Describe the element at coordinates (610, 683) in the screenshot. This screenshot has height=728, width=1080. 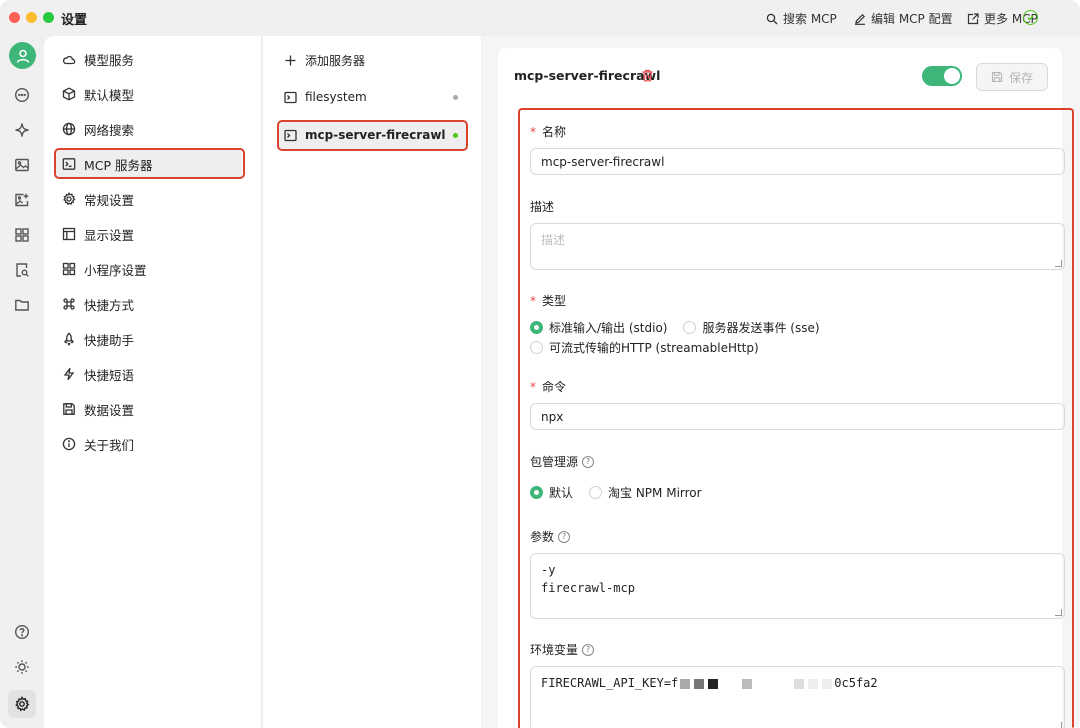
I see `env-key-prefix: FIRECRAWL_API_KEY=f` at that location.